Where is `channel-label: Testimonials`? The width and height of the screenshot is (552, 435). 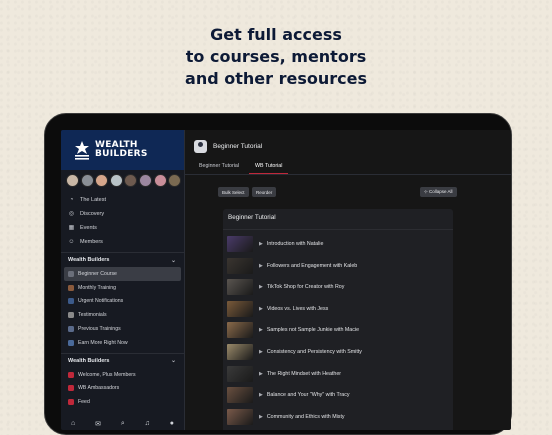 channel-label: Testimonials is located at coordinates (92, 315).